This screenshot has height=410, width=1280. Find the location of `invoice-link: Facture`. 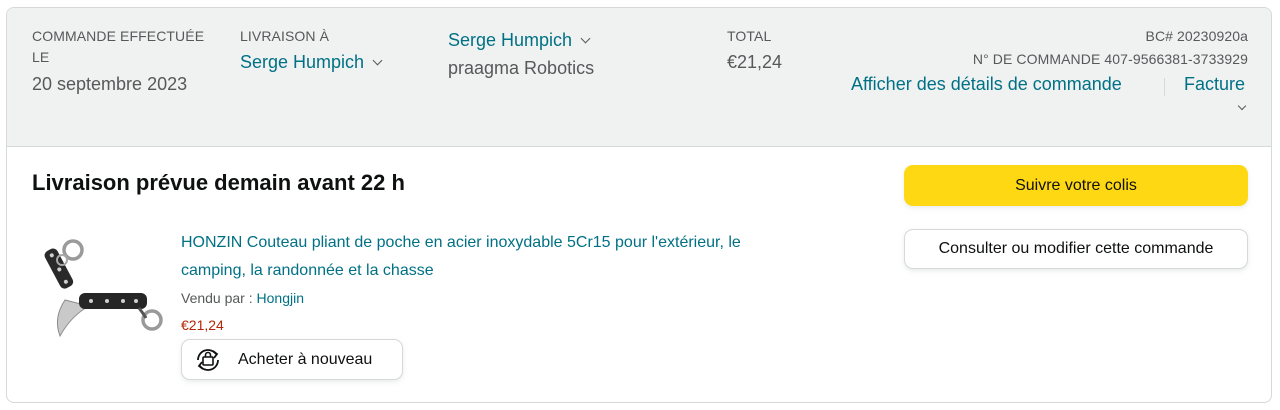

invoice-link: Facture is located at coordinates (1214, 84).